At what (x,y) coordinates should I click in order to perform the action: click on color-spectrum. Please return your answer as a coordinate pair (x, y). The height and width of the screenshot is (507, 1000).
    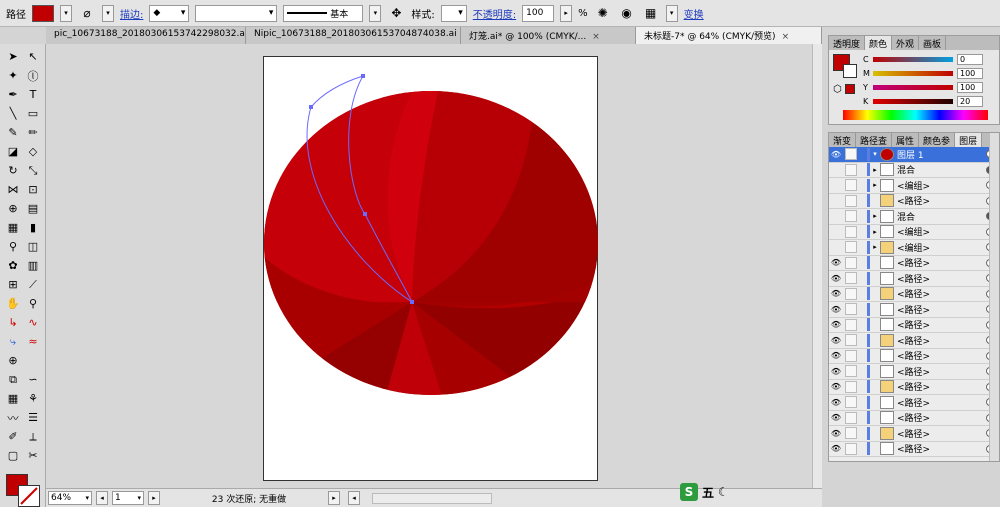
    Looking at the image, I should click on (915, 115).